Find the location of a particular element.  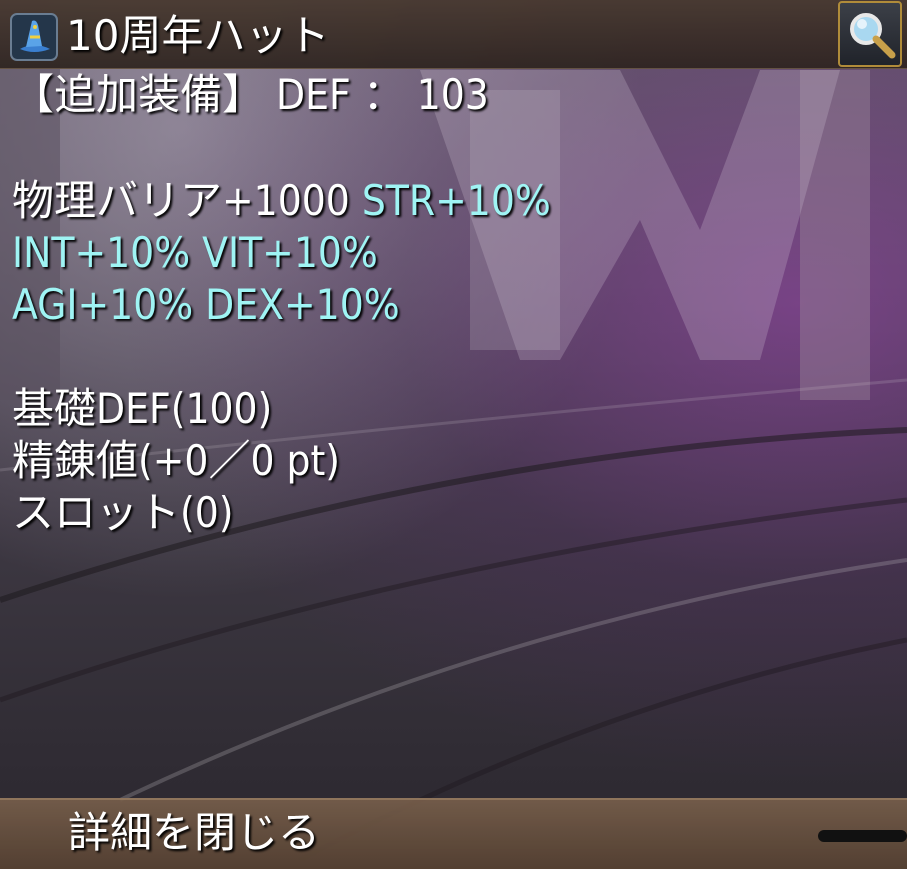

base-def-line: 基礎DEF(100) is located at coordinates (142, 408).